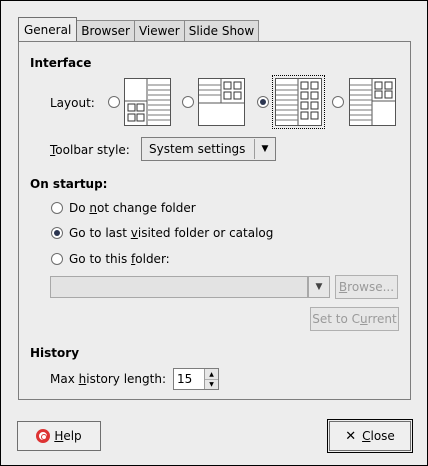 Image resolution: width=428 pixels, height=466 pixels. Describe the element at coordinates (185, 379) in the screenshot. I see `history-length-value: 15` at that location.